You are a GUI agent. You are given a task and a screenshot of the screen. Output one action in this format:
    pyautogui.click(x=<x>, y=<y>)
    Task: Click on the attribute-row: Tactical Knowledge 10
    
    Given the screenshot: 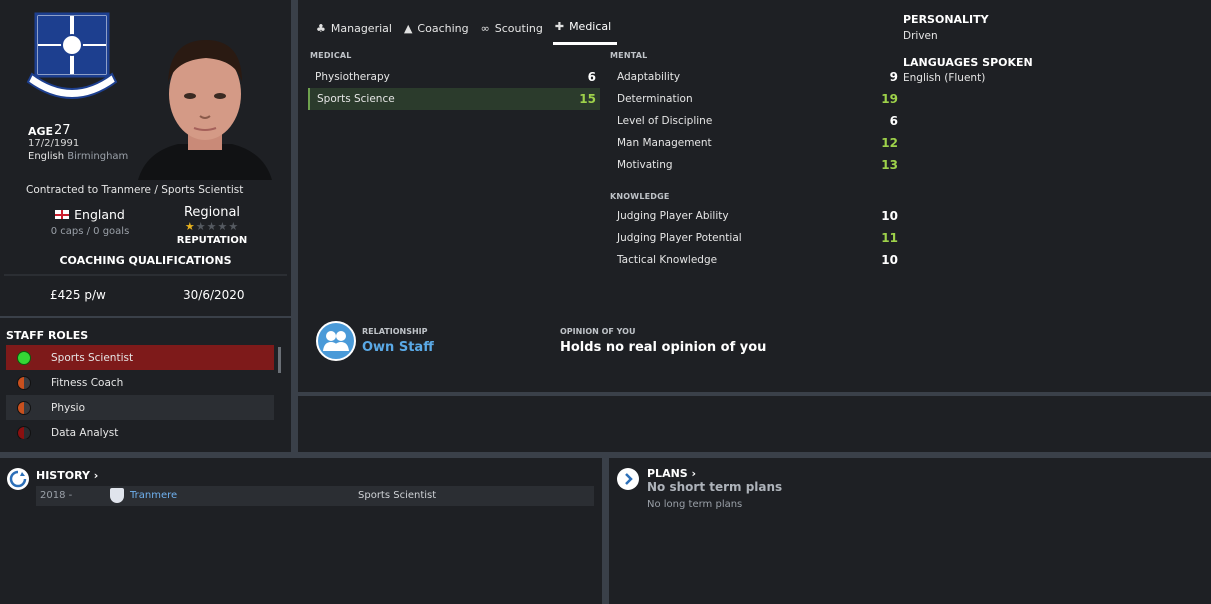 What is the action you would take?
    pyautogui.click(x=756, y=260)
    